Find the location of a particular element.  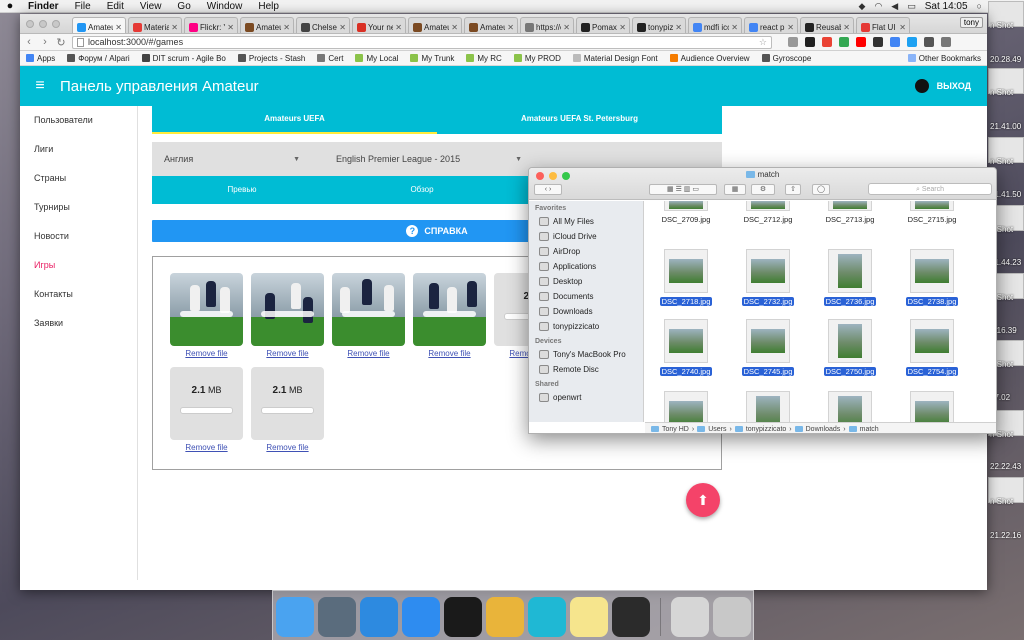

menu-go: Go is located at coordinates (183, 6).